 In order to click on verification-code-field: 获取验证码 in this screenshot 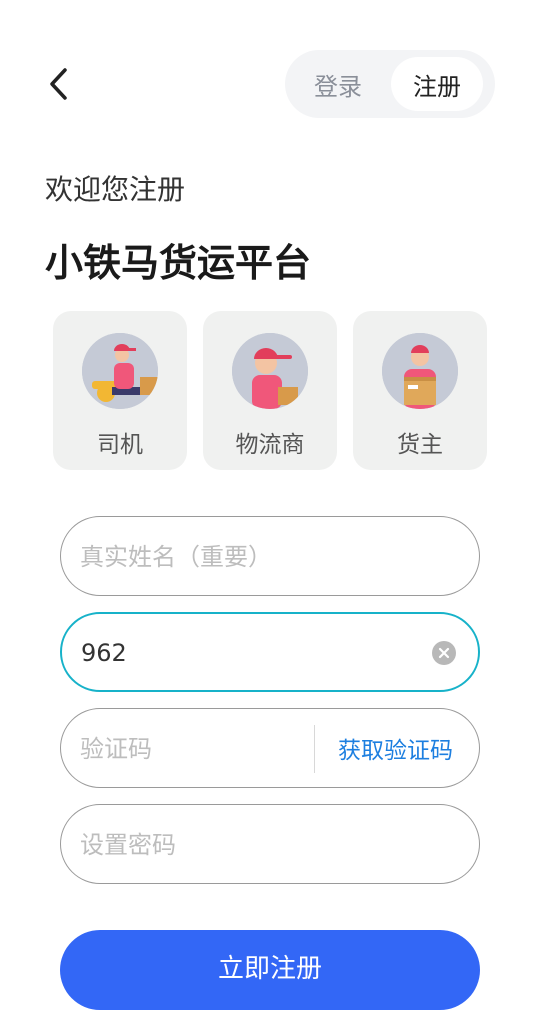, I will do `click(270, 748)`.